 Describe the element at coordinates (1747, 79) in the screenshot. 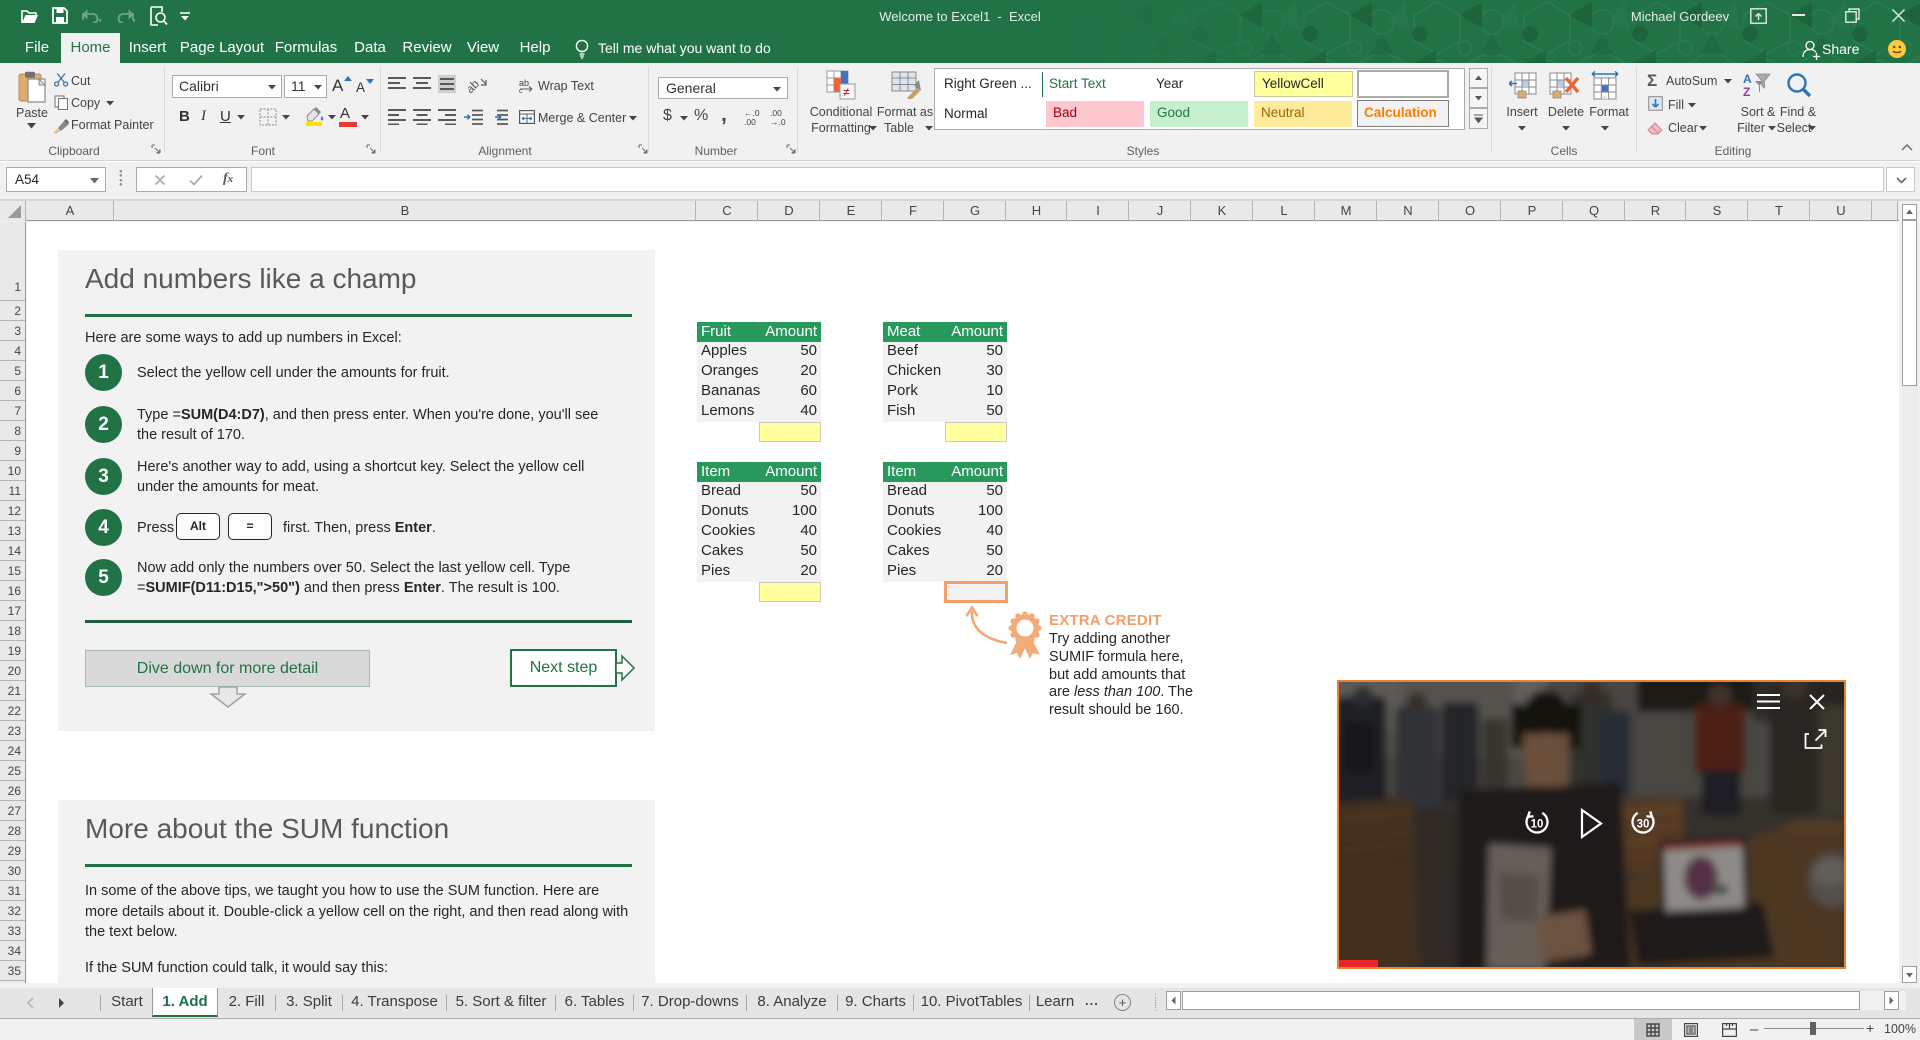

I see `svg-text: A` at that location.